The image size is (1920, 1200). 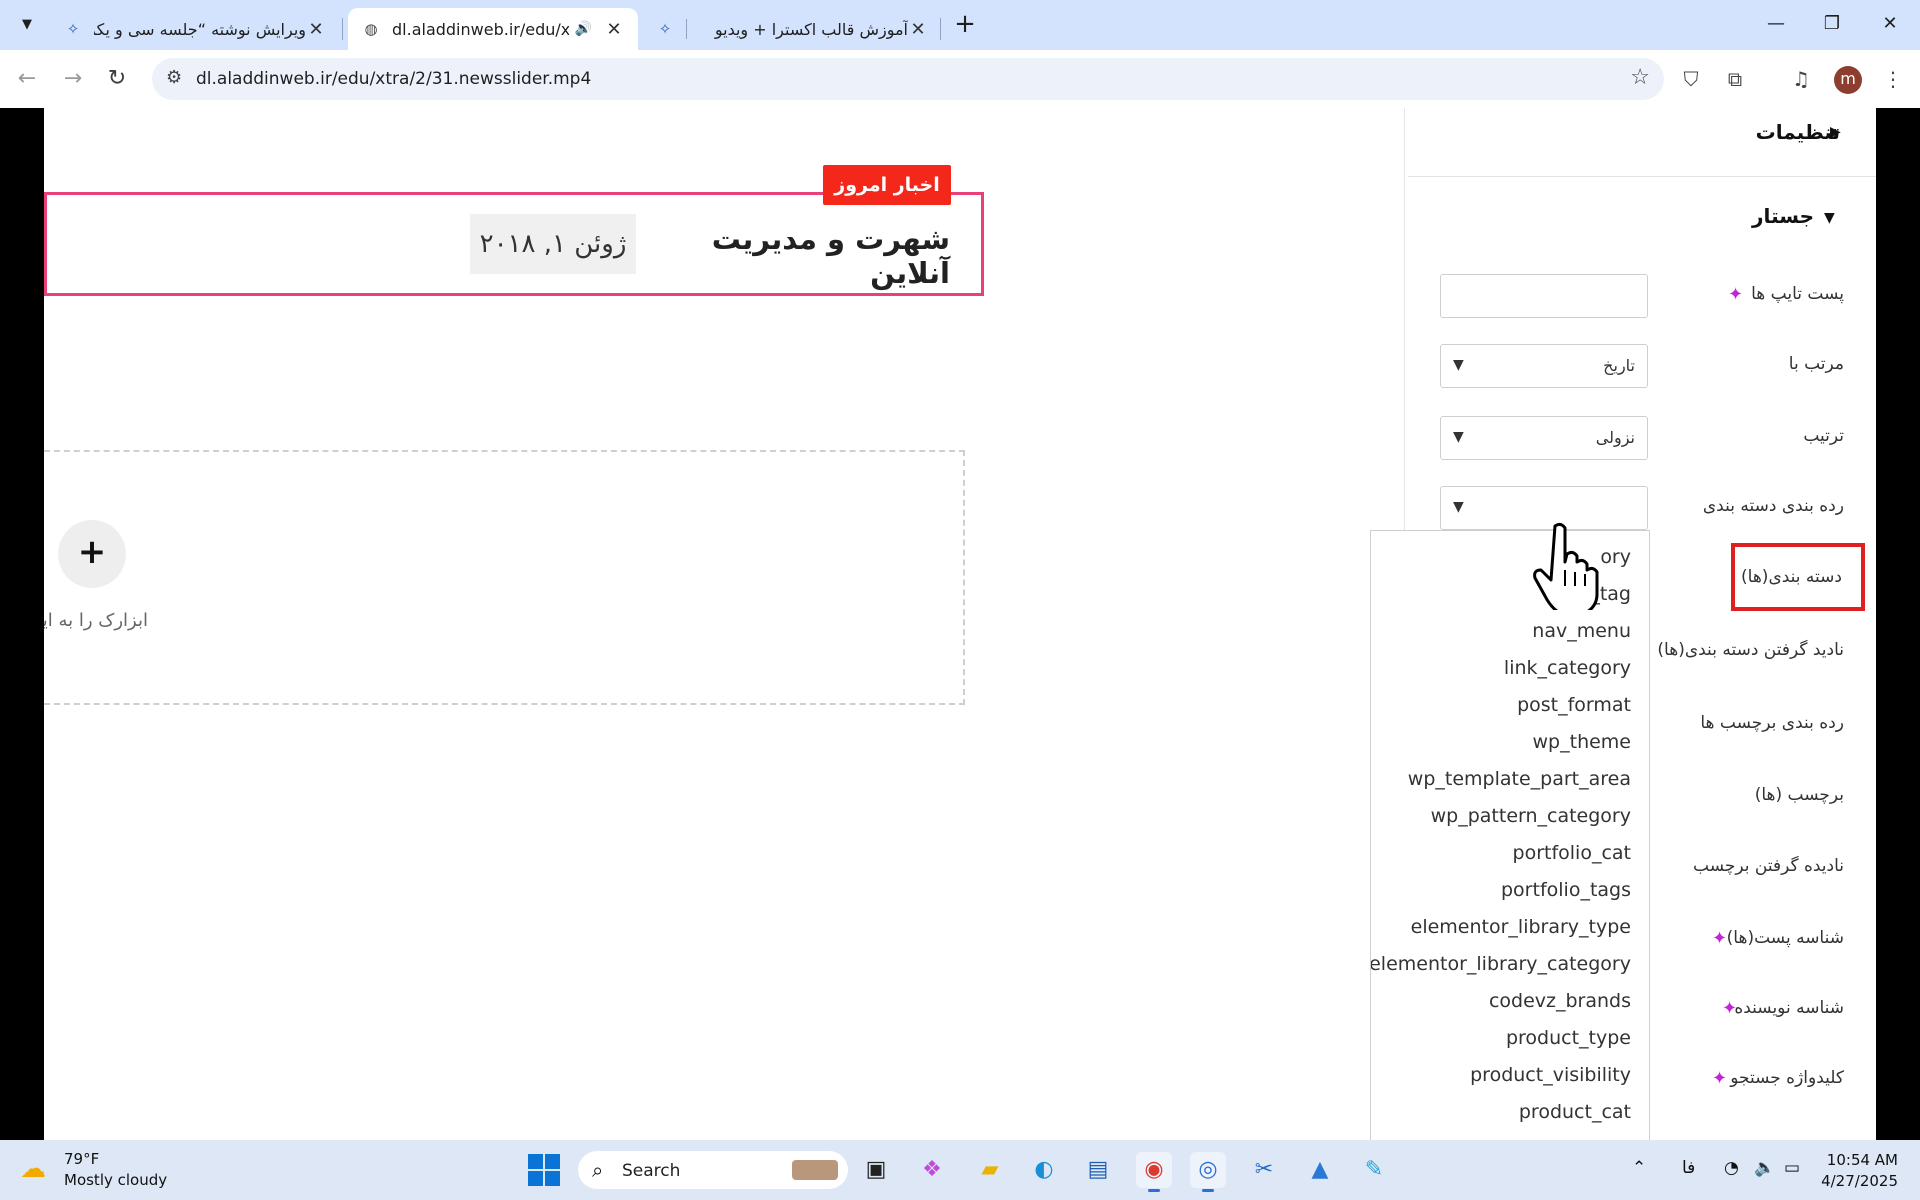 What do you see at coordinates (815, 1170) in the screenshot?
I see `search-highlight-image` at bounding box center [815, 1170].